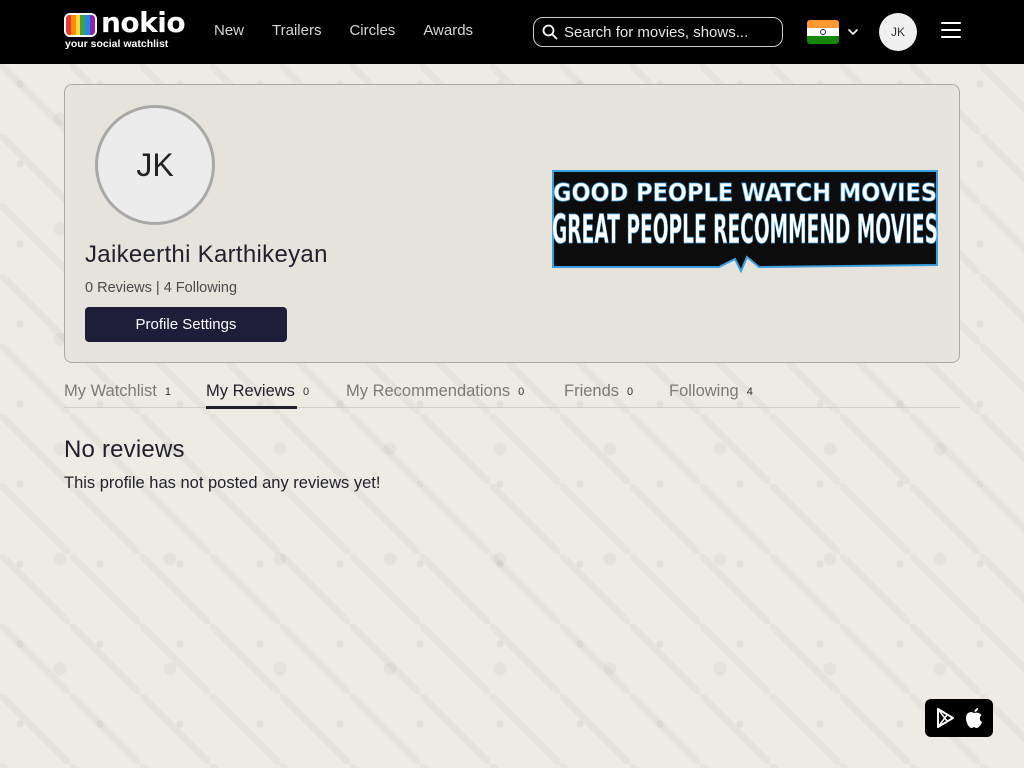  I want to click on nav-links: New Trailers Circles Awards, so click(357, 30).